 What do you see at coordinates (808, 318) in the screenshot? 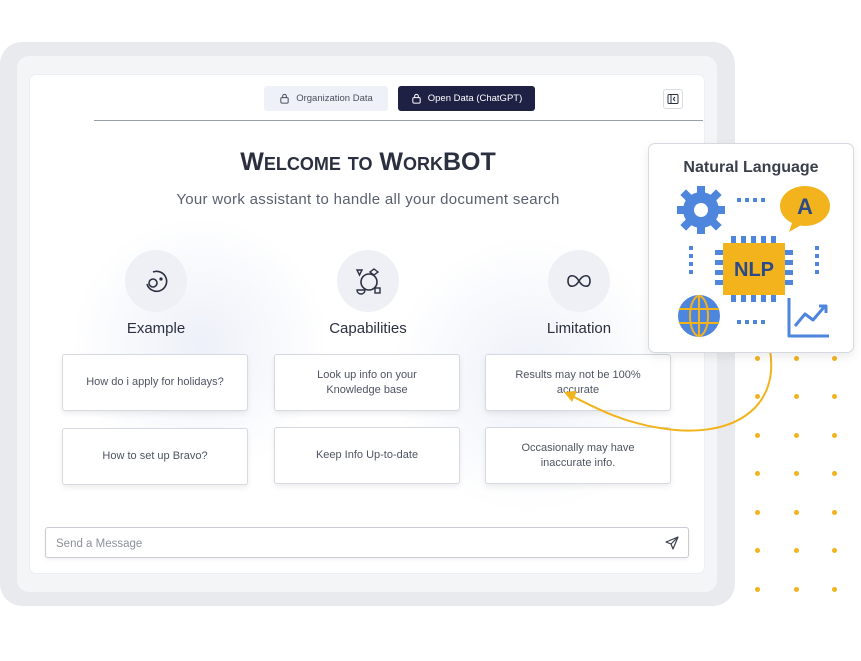
I see `chart-icon` at bounding box center [808, 318].